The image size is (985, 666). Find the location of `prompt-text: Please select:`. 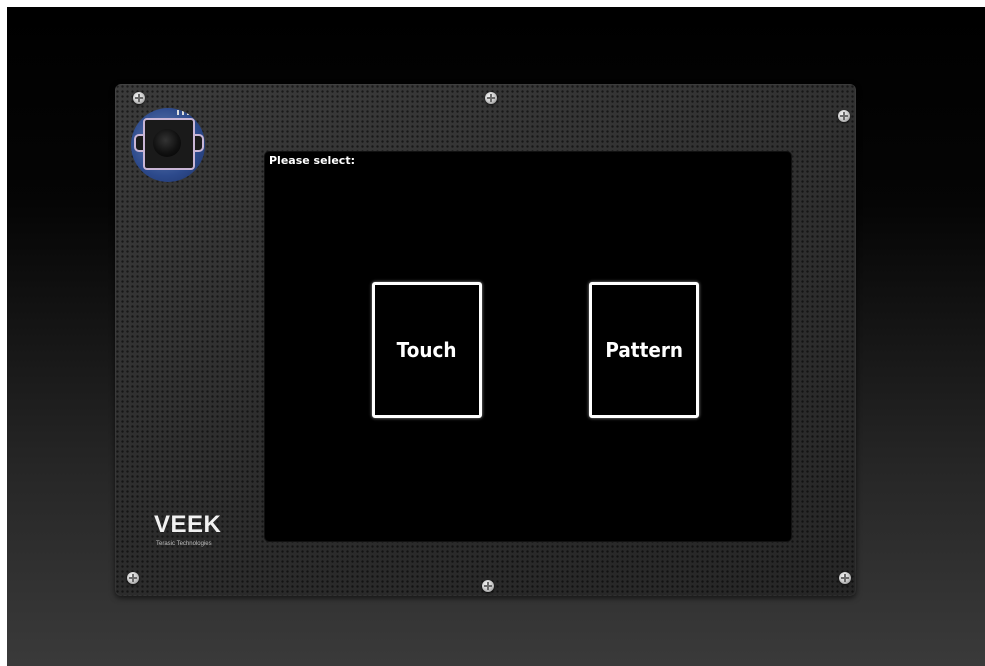

prompt-text: Please select: is located at coordinates (312, 160).